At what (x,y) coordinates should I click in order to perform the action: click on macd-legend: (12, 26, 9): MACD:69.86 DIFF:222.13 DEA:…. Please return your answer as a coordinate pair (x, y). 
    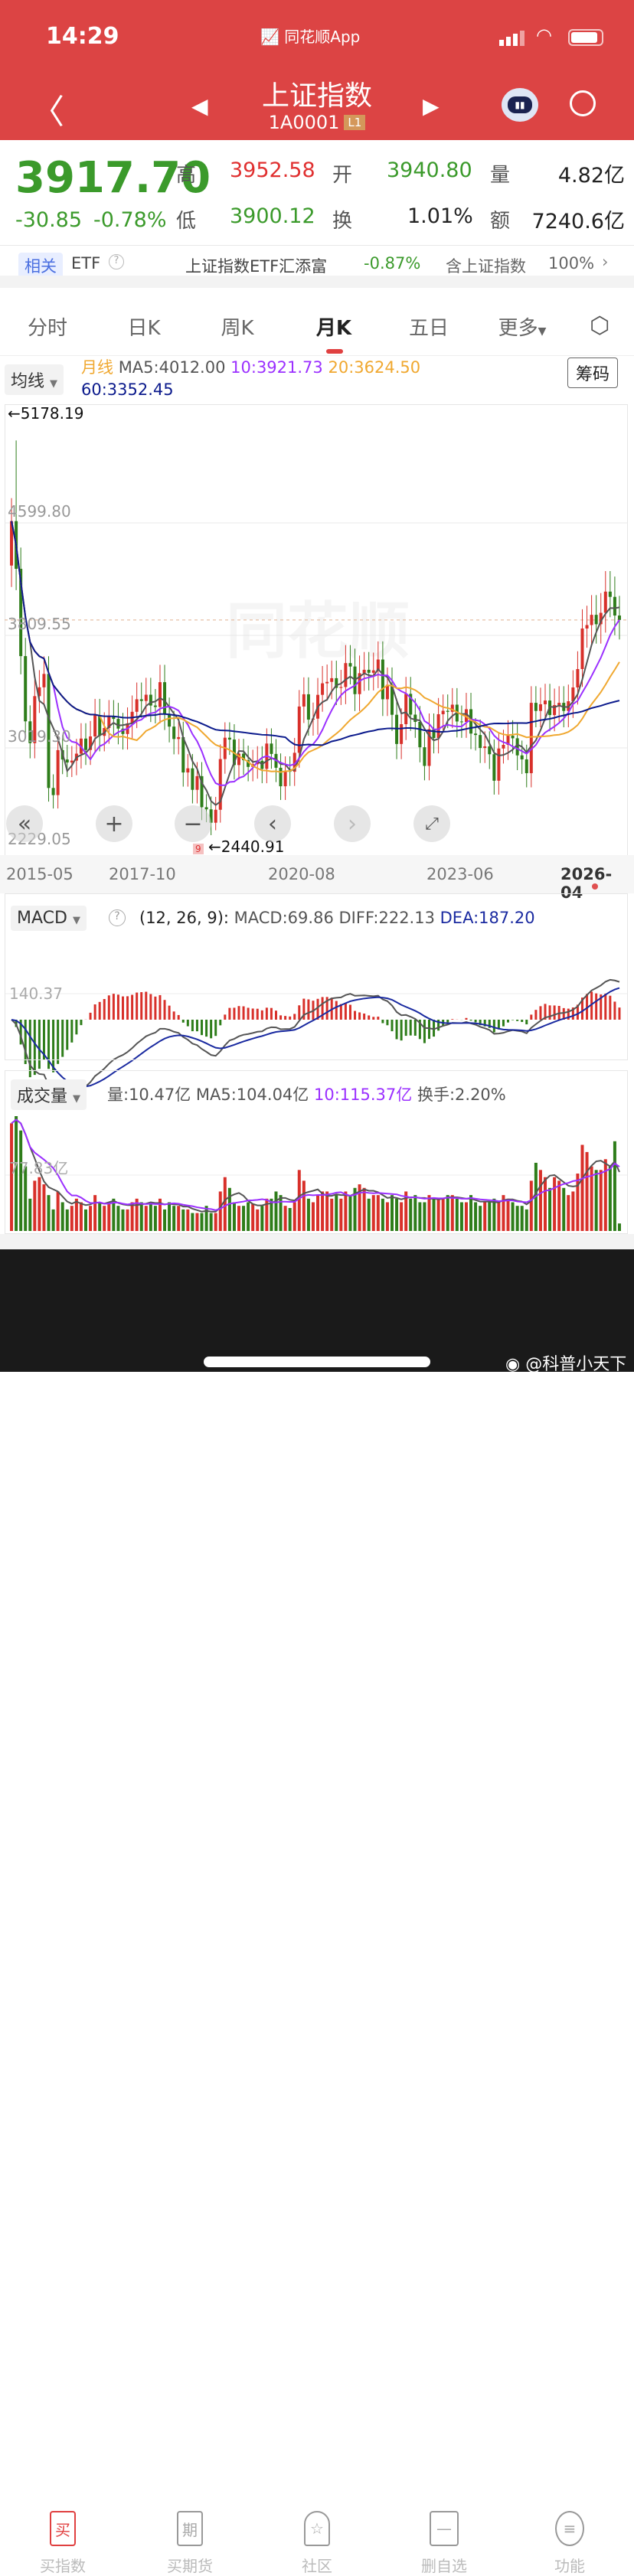
    Looking at the image, I should click on (337, 918).